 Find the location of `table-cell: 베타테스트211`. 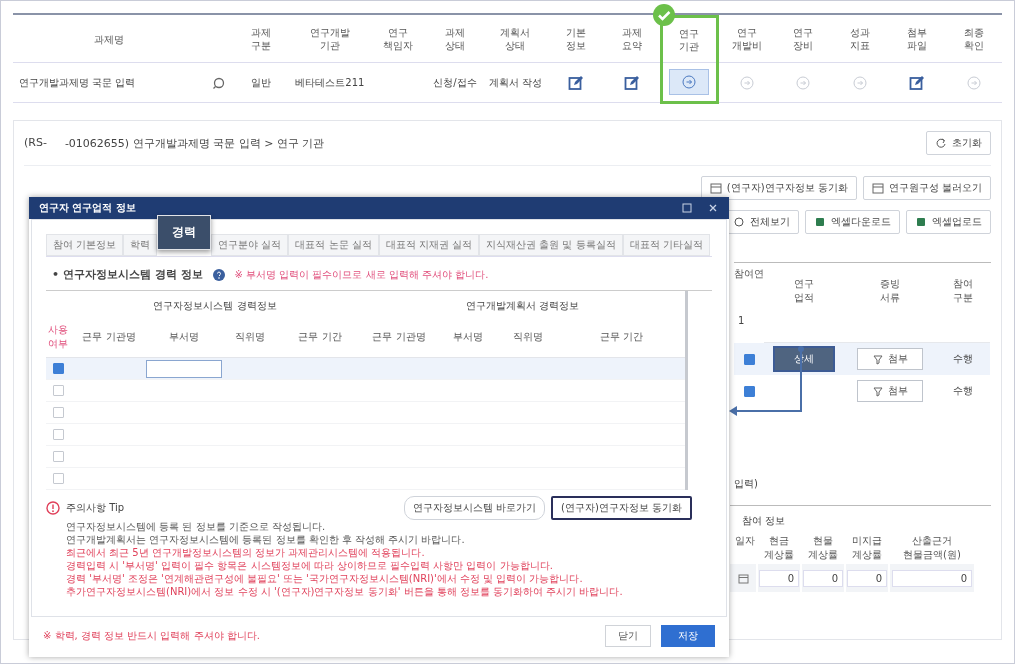

table-cell: 베타테스트211 is located at coordinates (330, 82).